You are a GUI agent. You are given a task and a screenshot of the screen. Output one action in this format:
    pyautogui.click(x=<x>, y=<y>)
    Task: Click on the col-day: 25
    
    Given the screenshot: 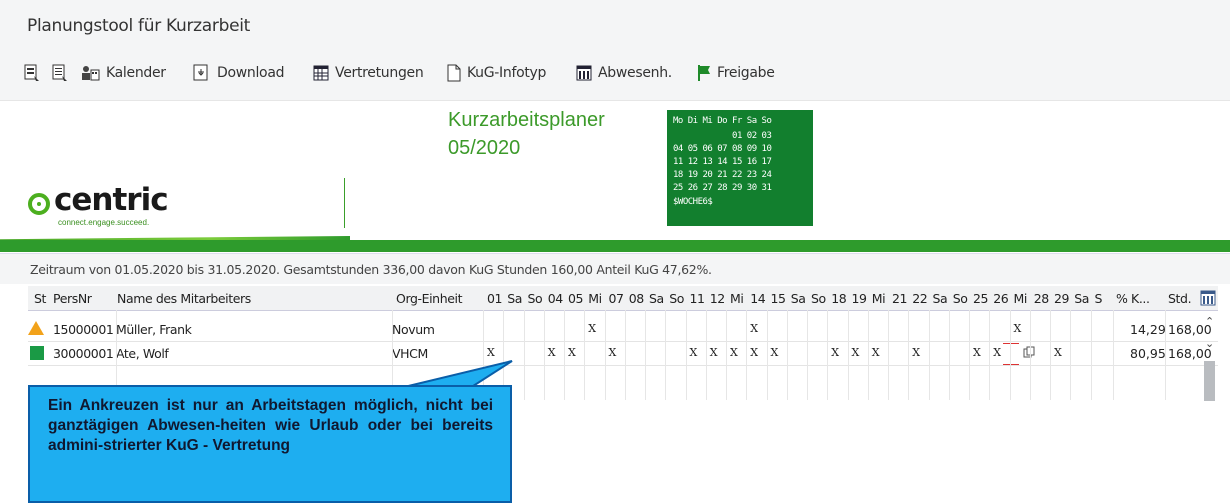 What is the action you would take?
    pyautogui.click(x=981, y=298)
    